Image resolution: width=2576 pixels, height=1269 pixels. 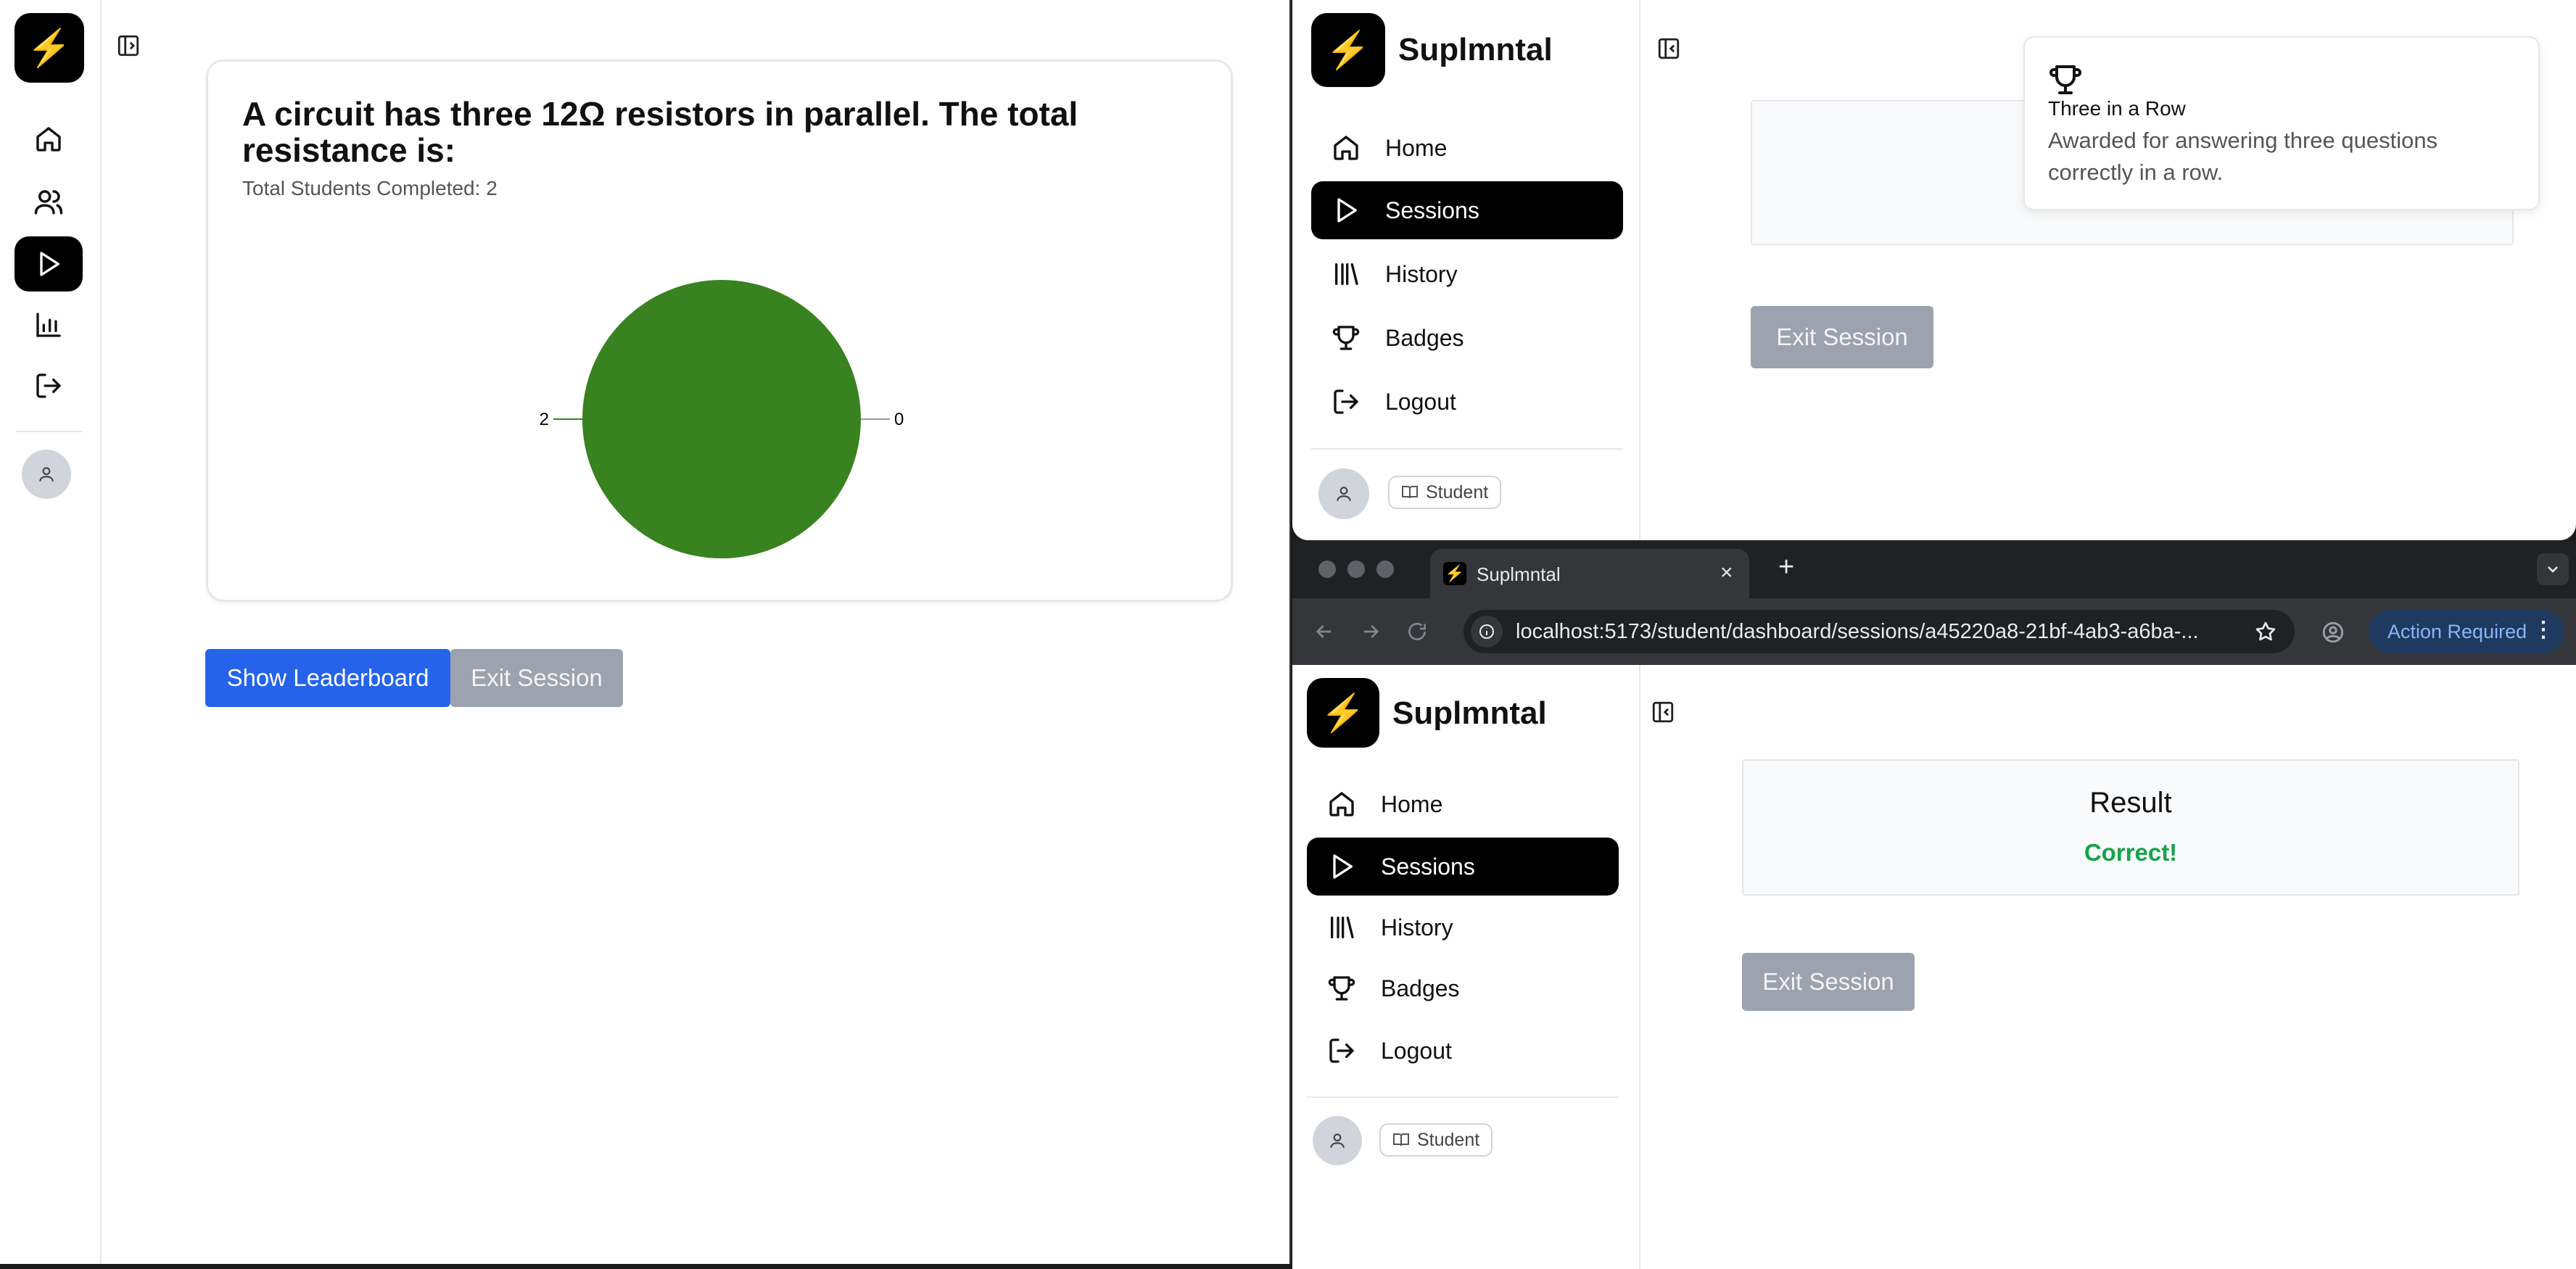 I want to click on tab-title: Suplmntal, so click(x=1519, y=574).